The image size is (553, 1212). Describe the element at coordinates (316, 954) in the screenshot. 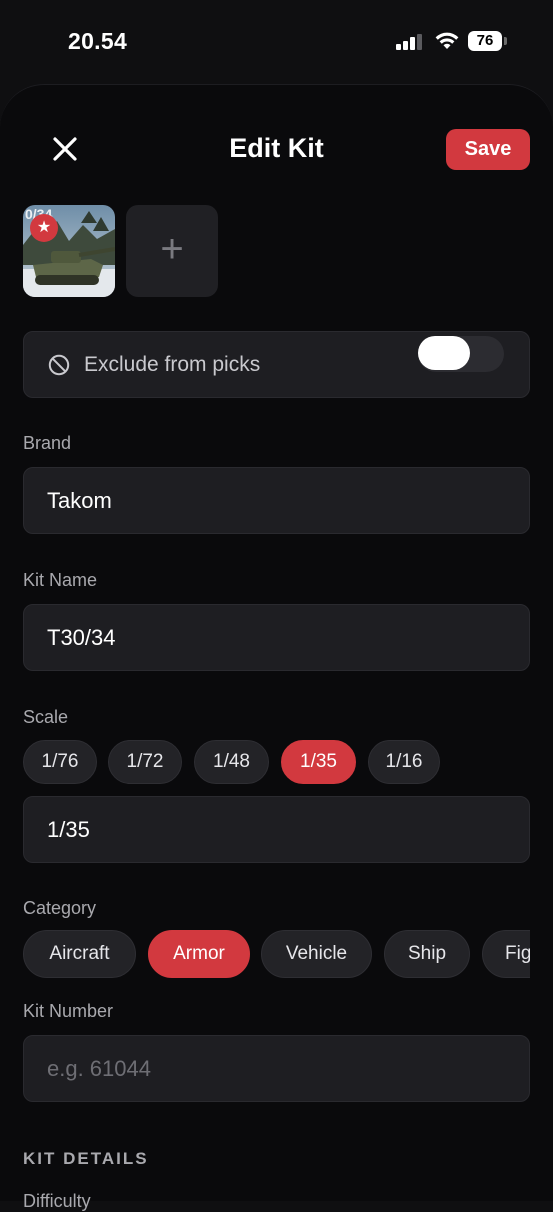

I see `category-chip-vehicle: Vehicle` at that location.